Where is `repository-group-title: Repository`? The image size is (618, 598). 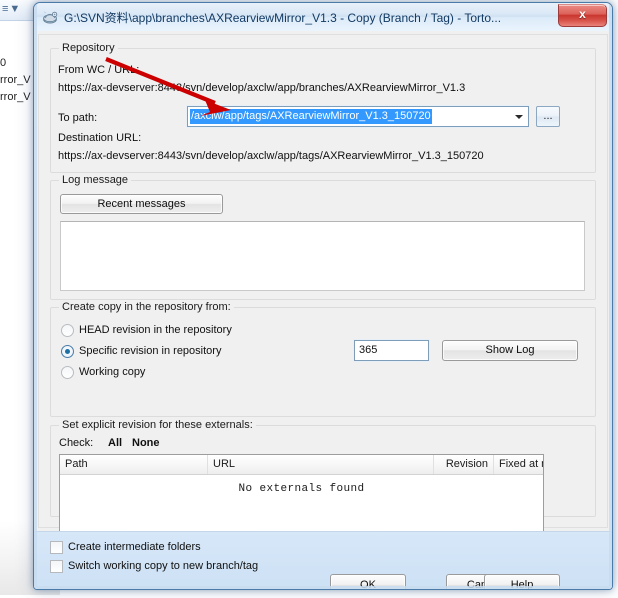
repository-group-title: Repository is located at coordinates (88, 48).